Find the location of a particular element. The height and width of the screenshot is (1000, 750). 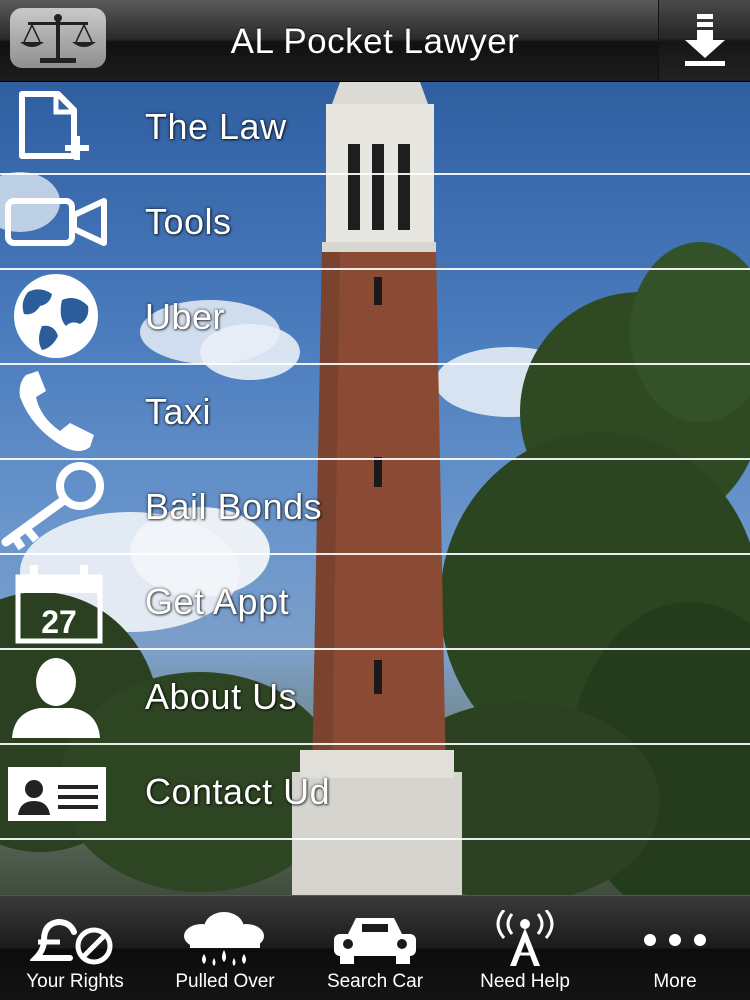

calendar-day: 27 is located at coordinates (59, 622).